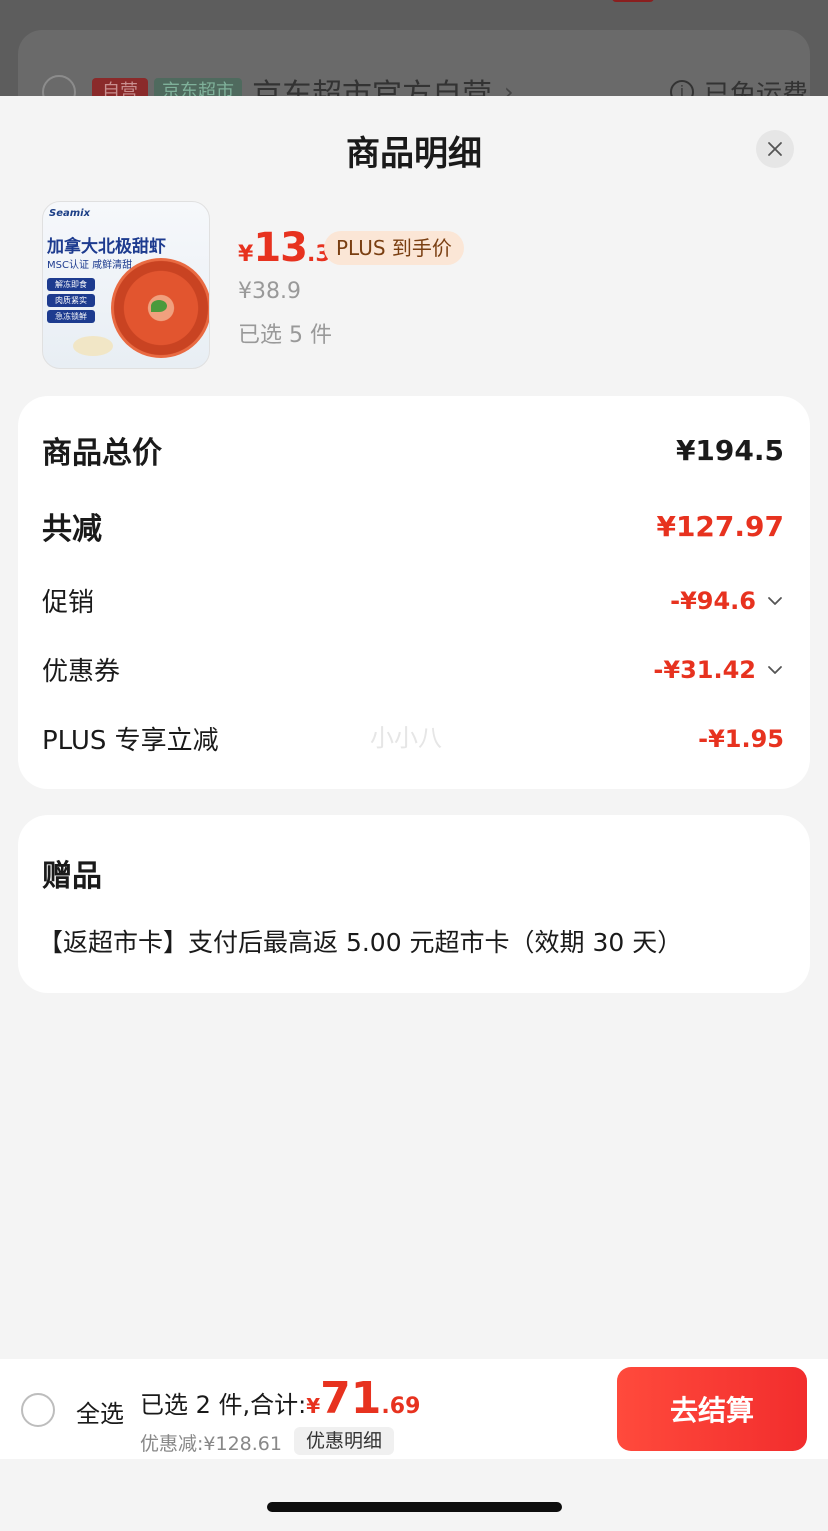 The image size is (828, 1531). What do you see at coordinates (741, 738) in the screenshot?
I see `plus-discount-value: -¥1.95` at bounding box center [741, 738].